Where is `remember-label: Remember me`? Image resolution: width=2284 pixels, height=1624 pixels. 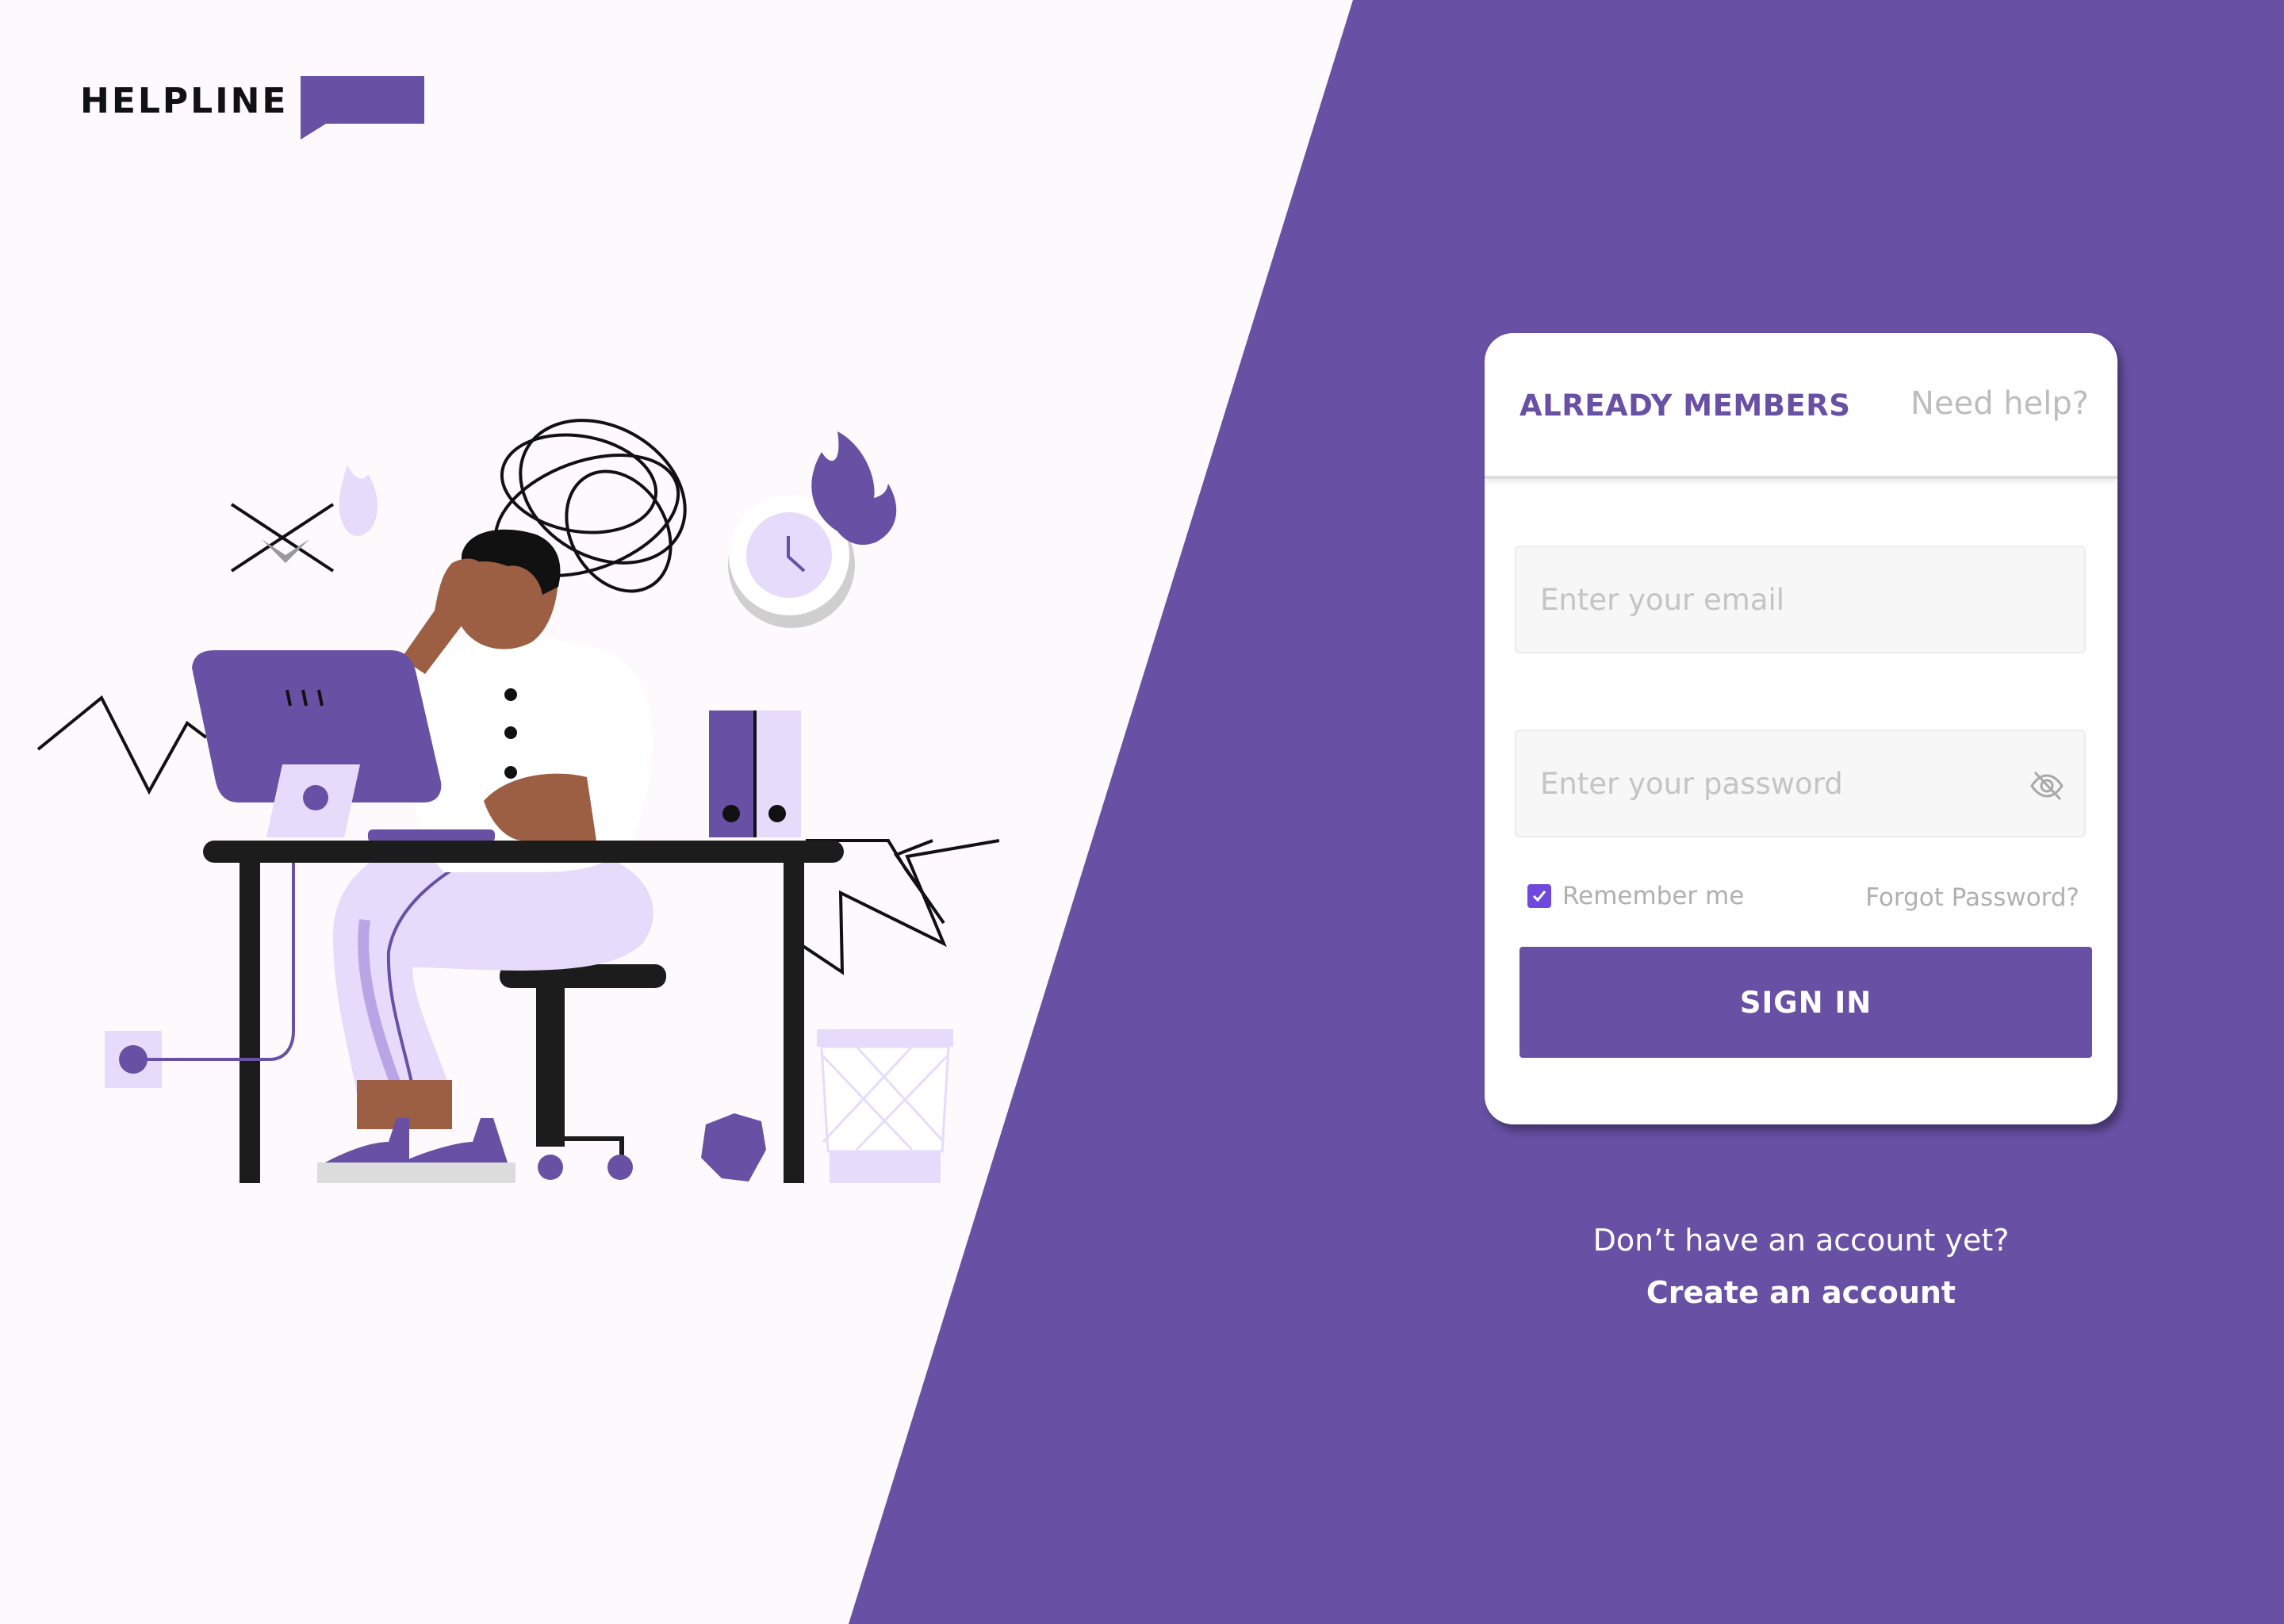
remember-label: Remember me is located at coordinates (1653, 896).